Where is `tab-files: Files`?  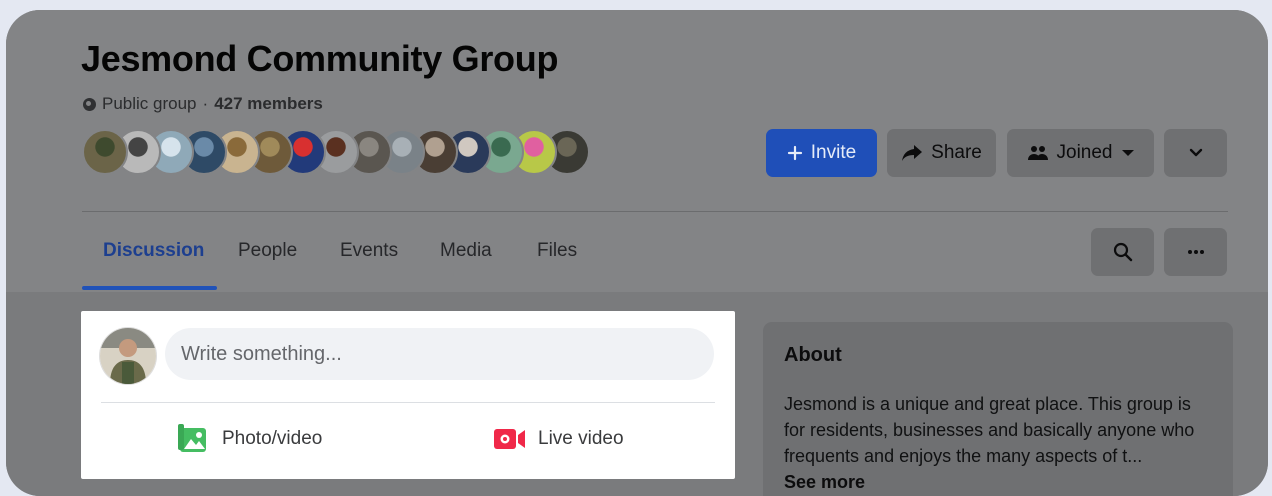 tab-files: Files is located at coordinates (557, 251).